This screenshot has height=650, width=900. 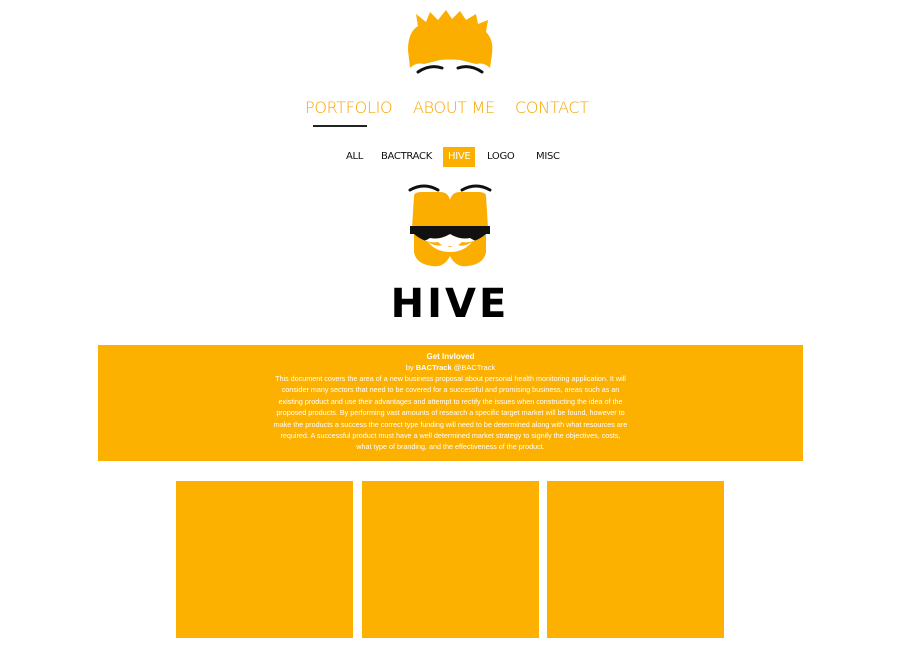 I want to click on byline-author: BACTrack, so click(x=434, y=367).